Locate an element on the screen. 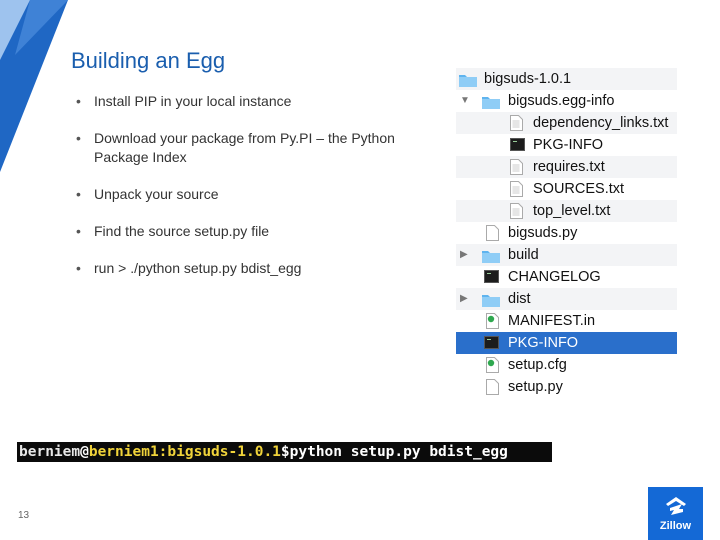  finder-row-bigsuds-egg-info: ▼ bigsuds.egg-info is located at coordinates (566, 101).